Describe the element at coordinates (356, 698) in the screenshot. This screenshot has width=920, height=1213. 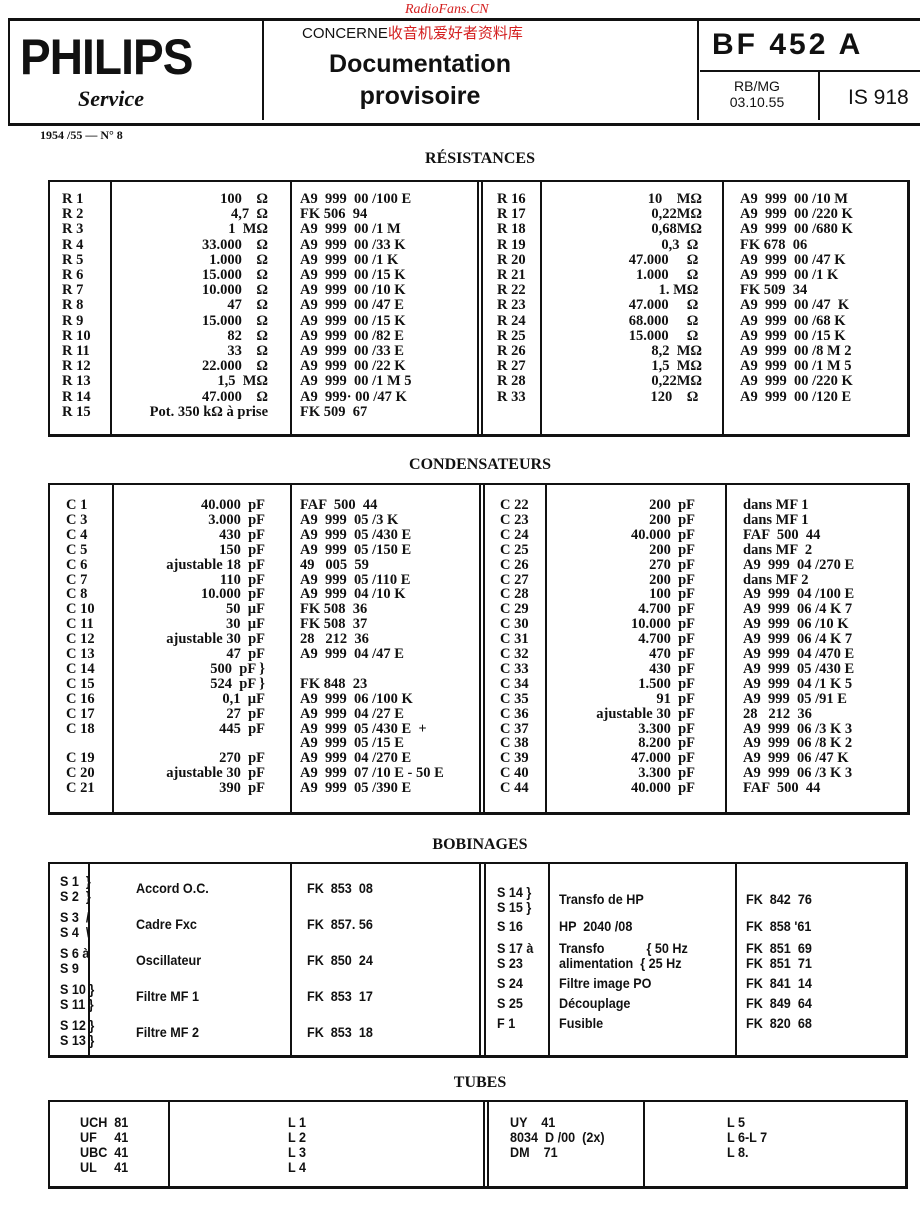
I see `part-number-cell: A9 999 06 /100 K` at that location.